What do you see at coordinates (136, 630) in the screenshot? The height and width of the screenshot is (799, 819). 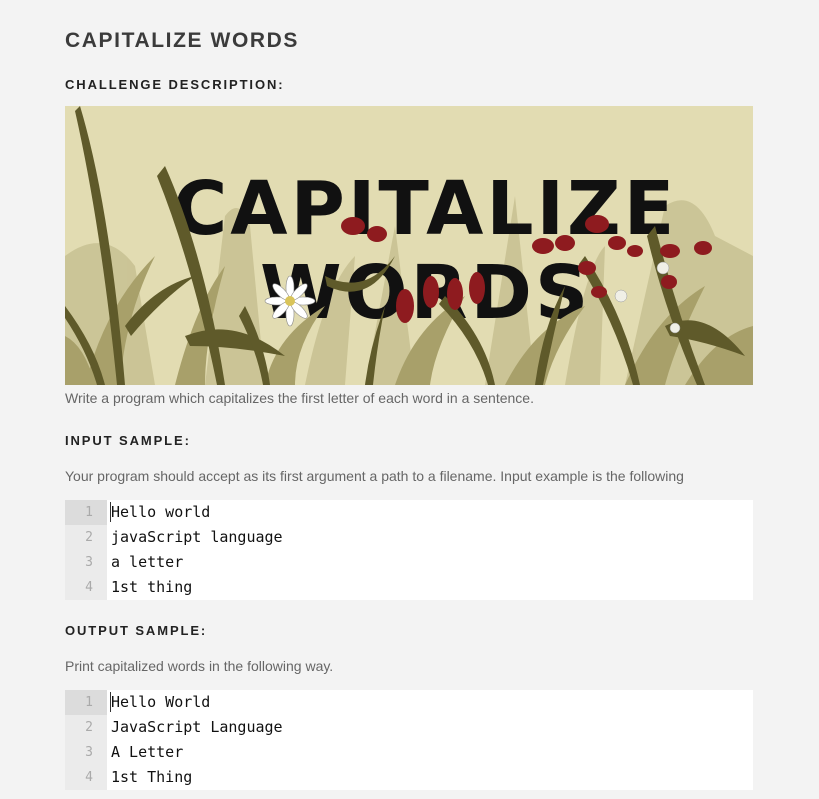 I see `output-sample-heading: OUTPUT SAMPLE:` at bounding box center [136, 630].